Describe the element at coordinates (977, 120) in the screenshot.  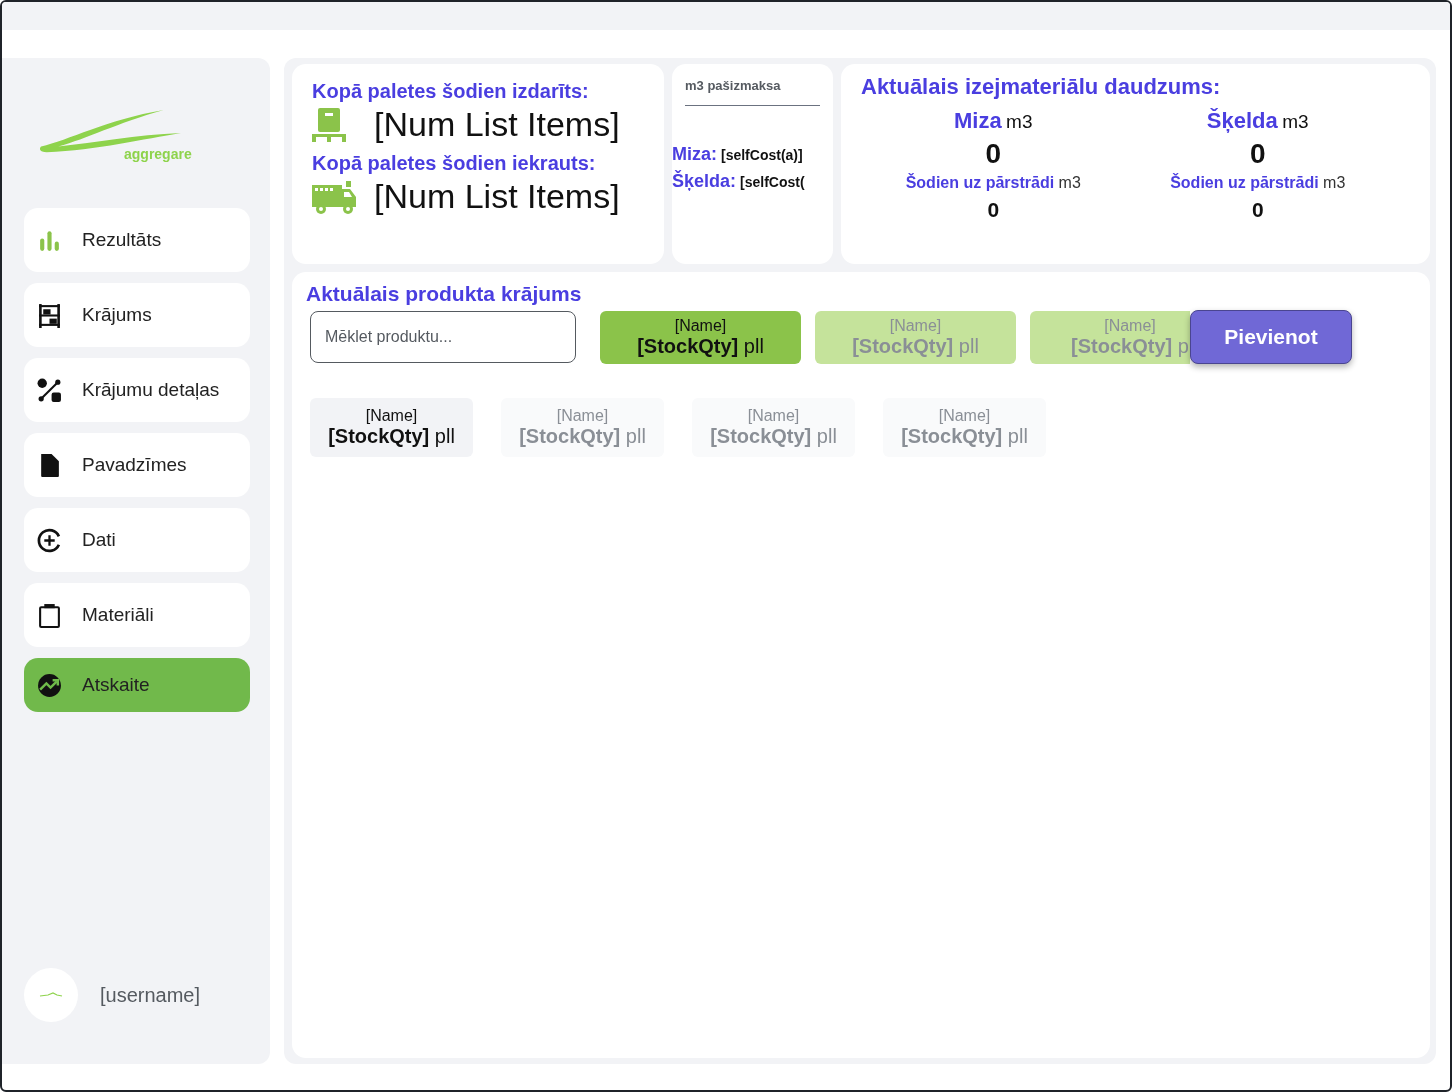
I see `material-name: Miza` at that location.